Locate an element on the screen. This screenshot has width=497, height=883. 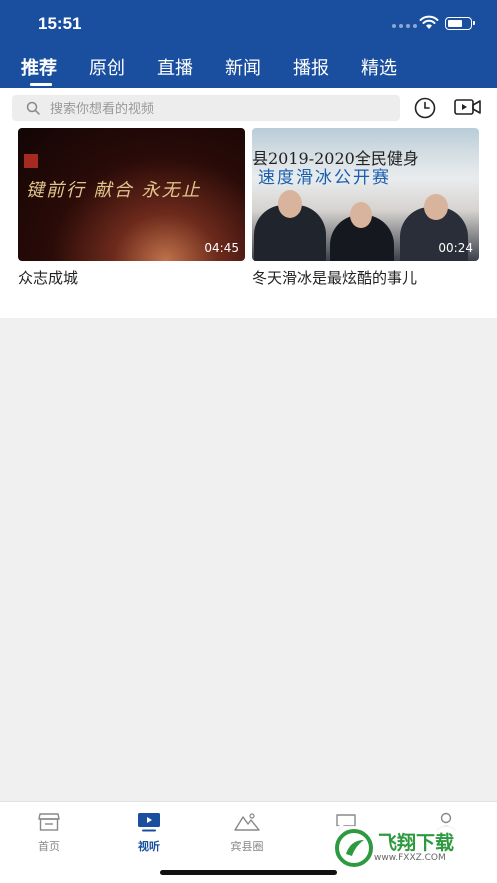
signal-dots-icon is located at coordinates (404, 26).